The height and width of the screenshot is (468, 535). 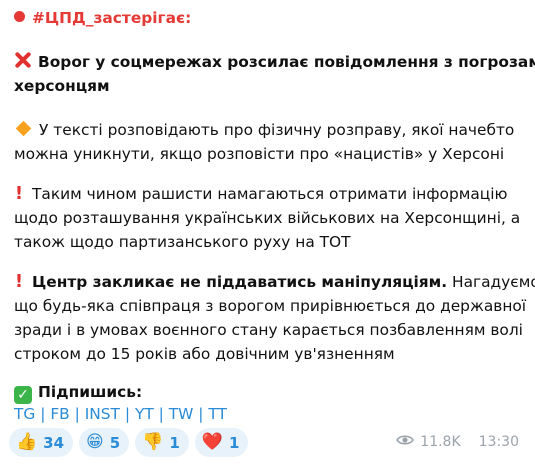 I want to click on message-time: 13:30, so click(x=498, y=442).